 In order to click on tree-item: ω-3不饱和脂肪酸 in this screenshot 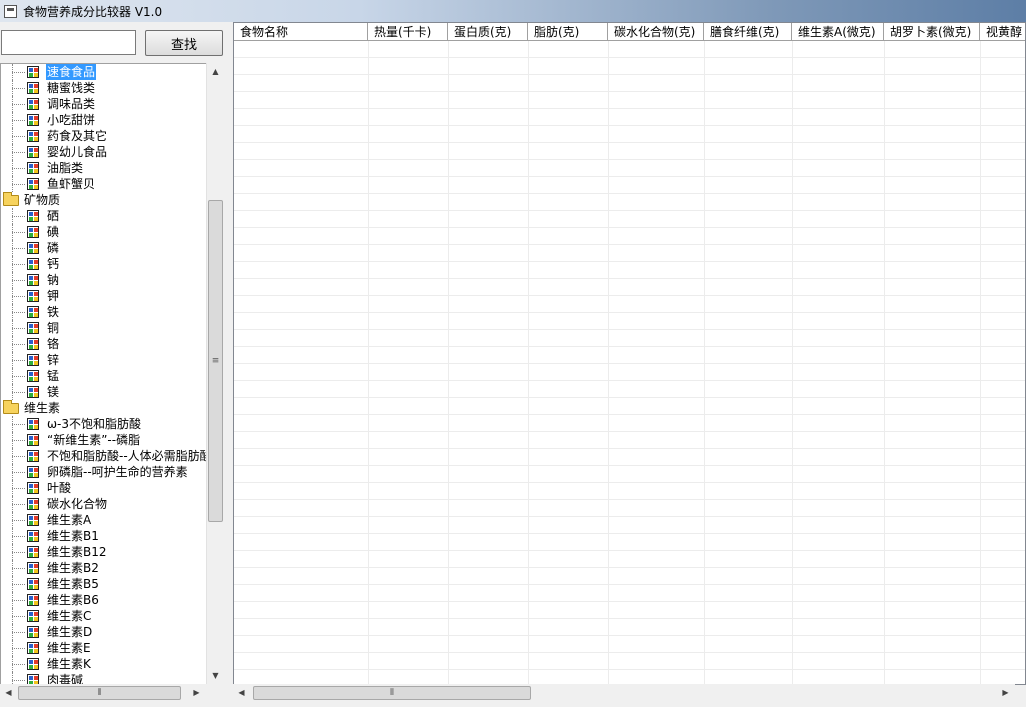, I will do `click(104, 424)`.